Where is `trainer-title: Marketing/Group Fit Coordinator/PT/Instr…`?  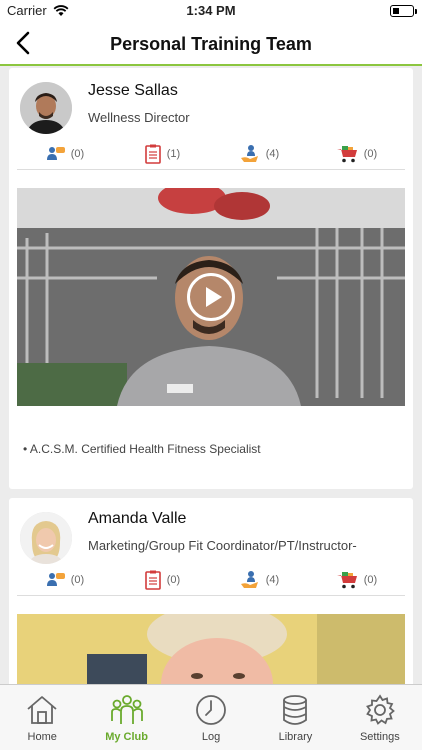 trainer-title: Marketing/Group Fit Coordinator/PT/Instr… is located at coordinates (222, 545).